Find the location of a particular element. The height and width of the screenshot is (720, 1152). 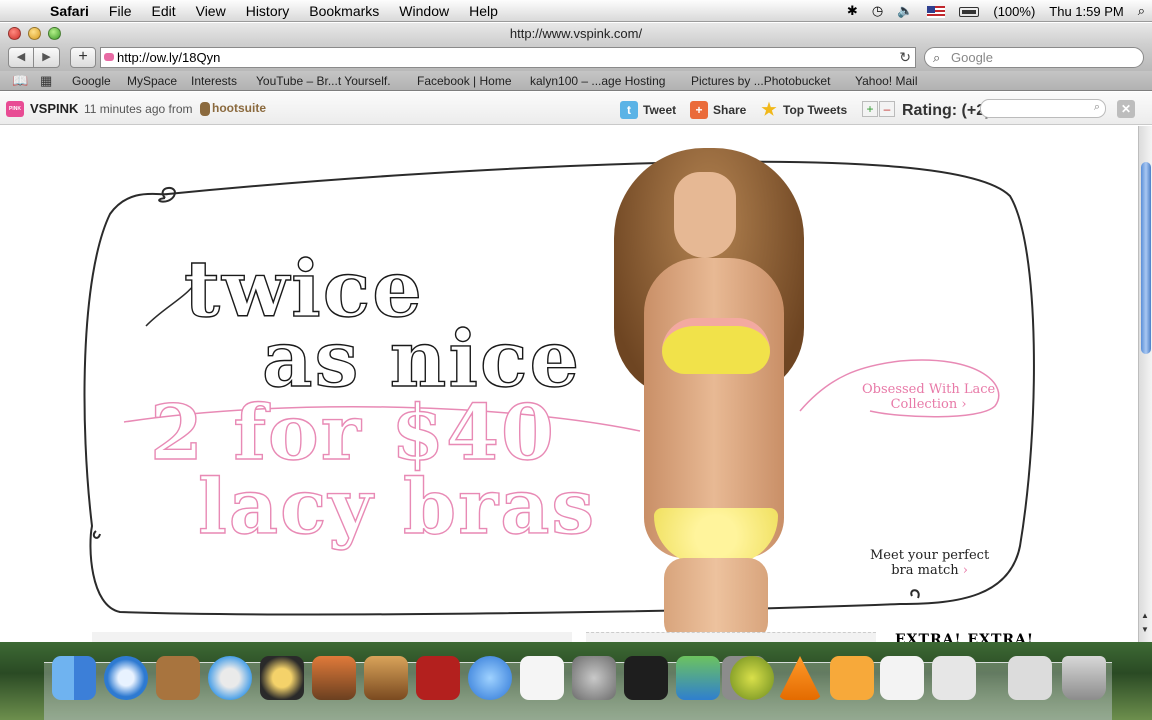

scroll-down-arrow-icon: ▼ is located at coordinates (1145, 629).